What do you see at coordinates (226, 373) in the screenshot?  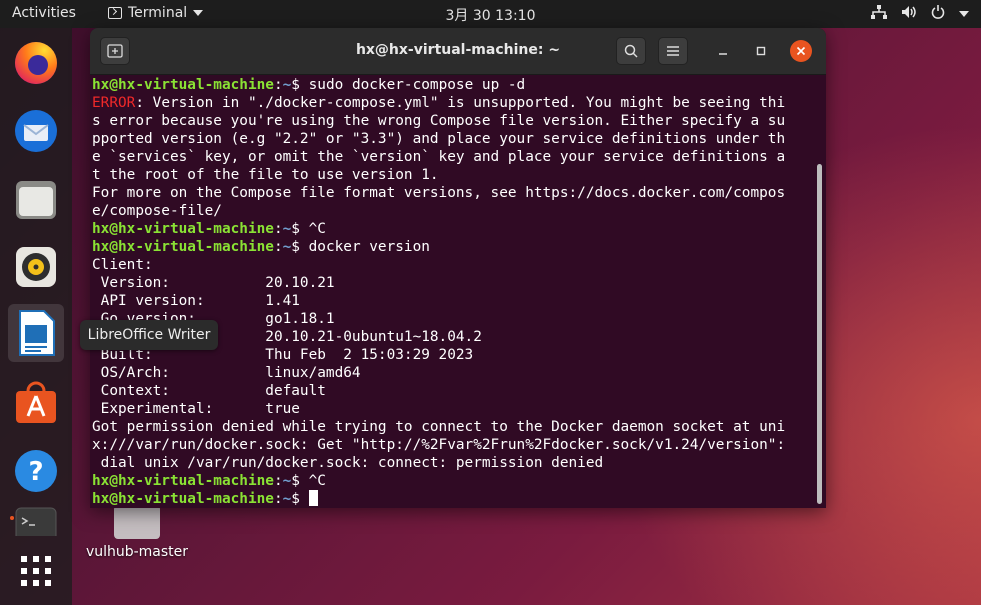 I see `terminal-line: OS/Arch: linux/amd64` at bounding box center [226, 373].